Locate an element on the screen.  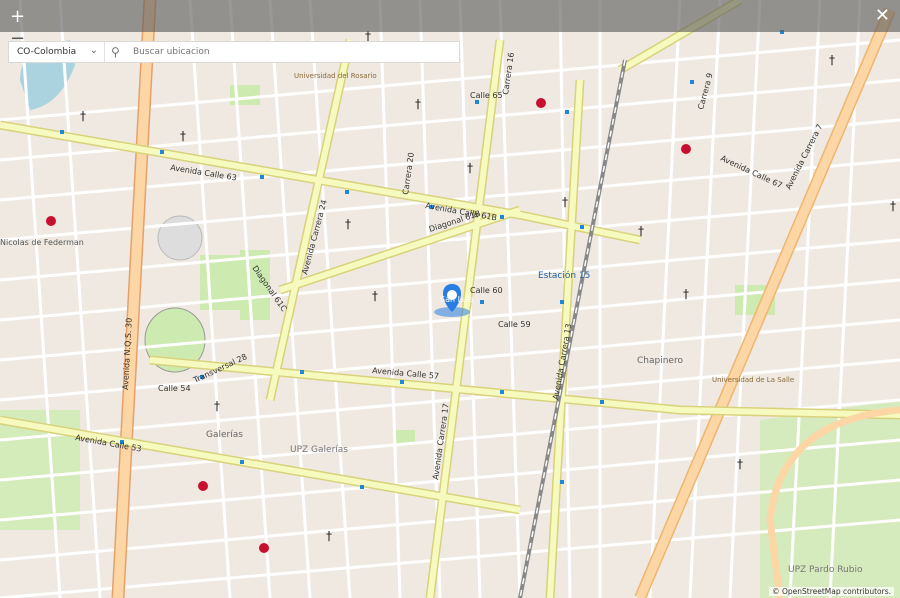
search-icon: ⚲ is located at coordinates (115, 52).